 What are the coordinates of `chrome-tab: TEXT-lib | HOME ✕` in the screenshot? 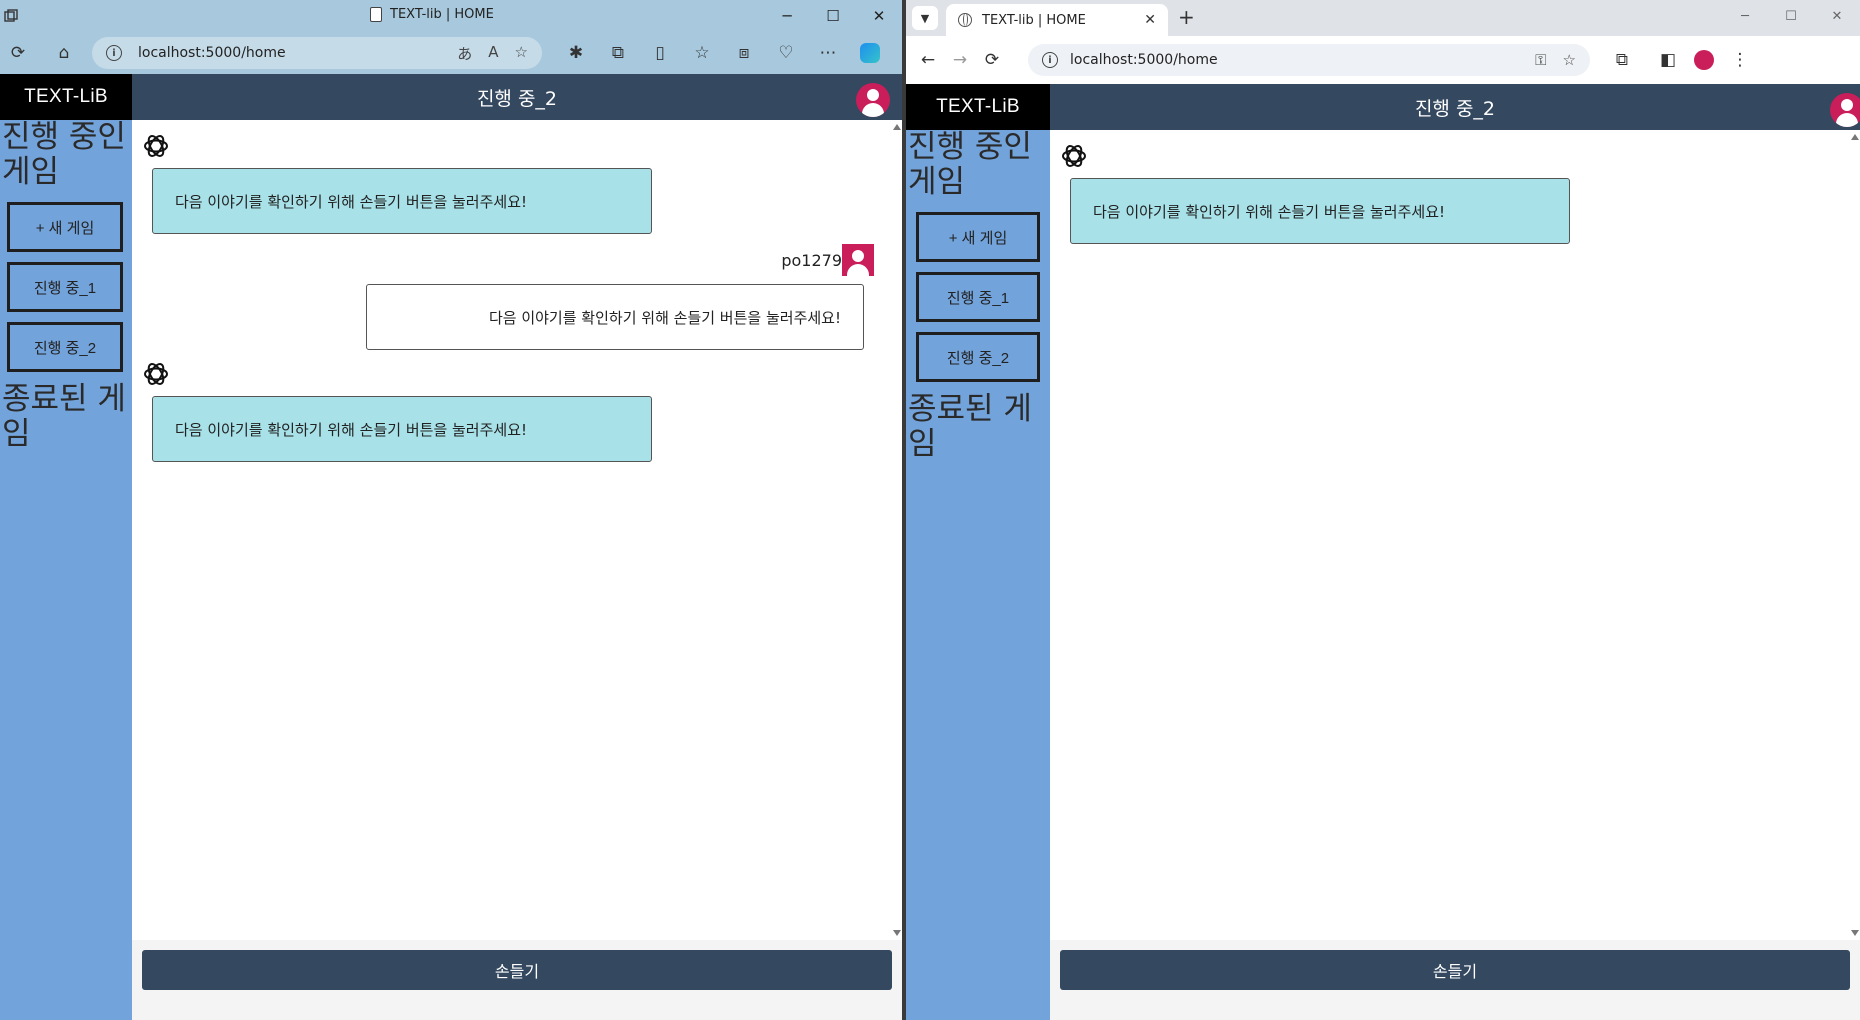 It's located at (1057, 20).